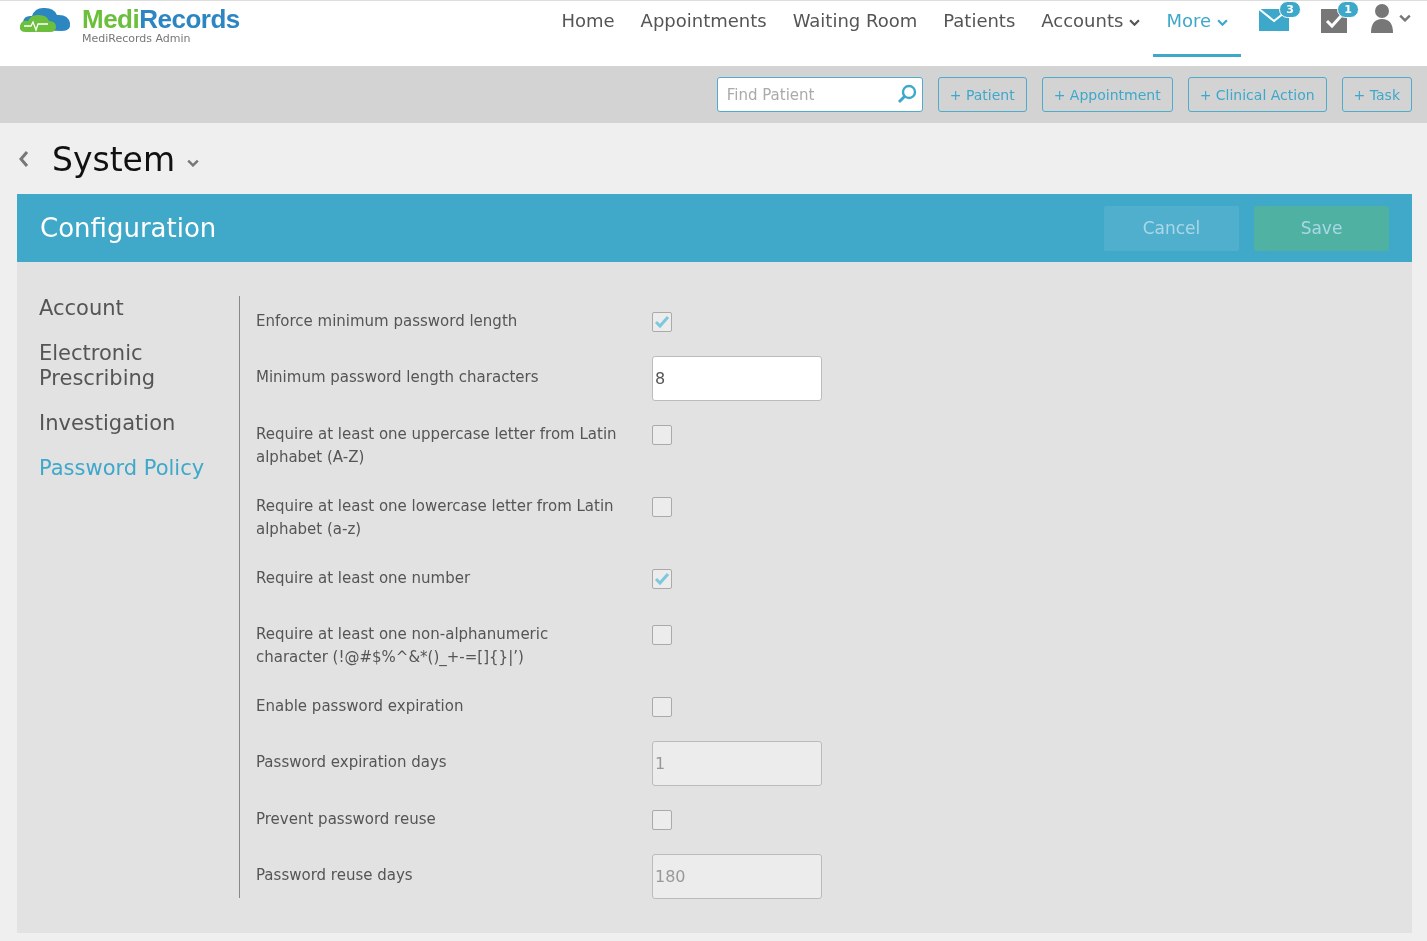 This screenshot has height=941, width=1427. What do you see at coordinates (819, 94) in the screenshot?
I see `find-patient-field: Find Patient` at bounding box center [819, 94].